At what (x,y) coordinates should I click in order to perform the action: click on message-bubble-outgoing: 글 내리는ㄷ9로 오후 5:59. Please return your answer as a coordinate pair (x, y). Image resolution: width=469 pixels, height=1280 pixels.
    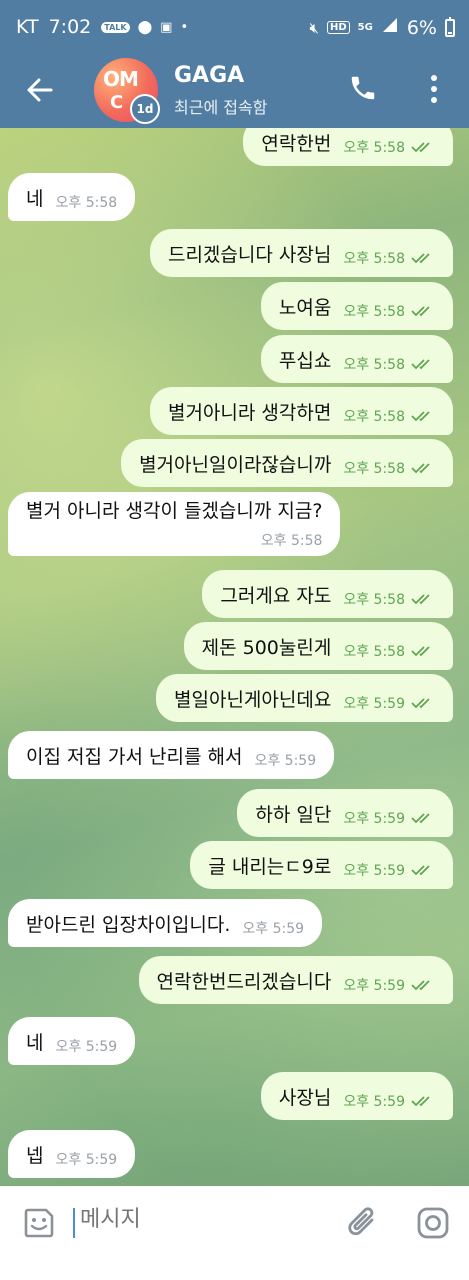
    Looking at the image, I should click on (321, 865).